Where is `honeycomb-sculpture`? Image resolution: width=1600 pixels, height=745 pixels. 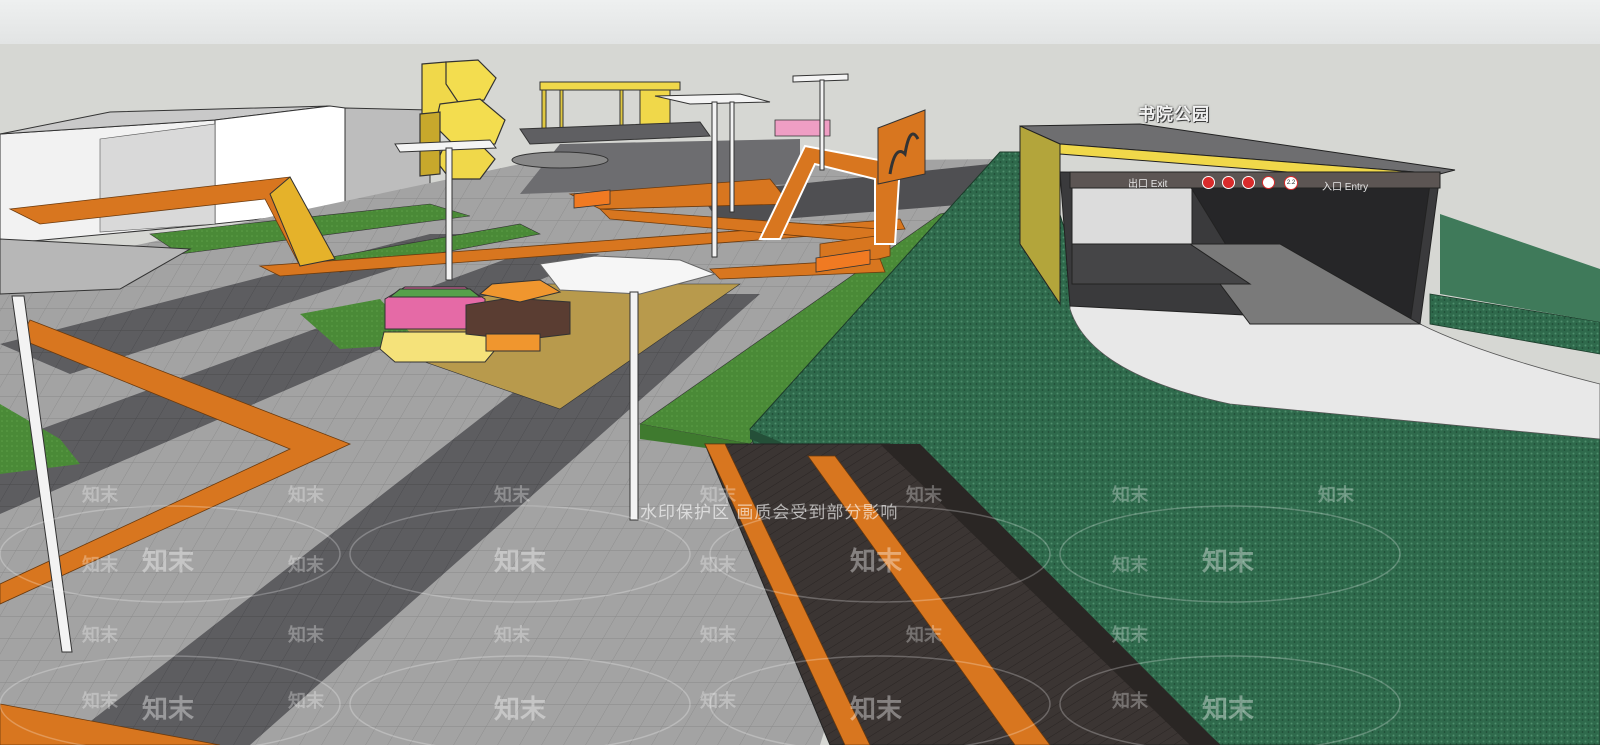
honeycomb-sculpture is located at coordinates (462, 119).